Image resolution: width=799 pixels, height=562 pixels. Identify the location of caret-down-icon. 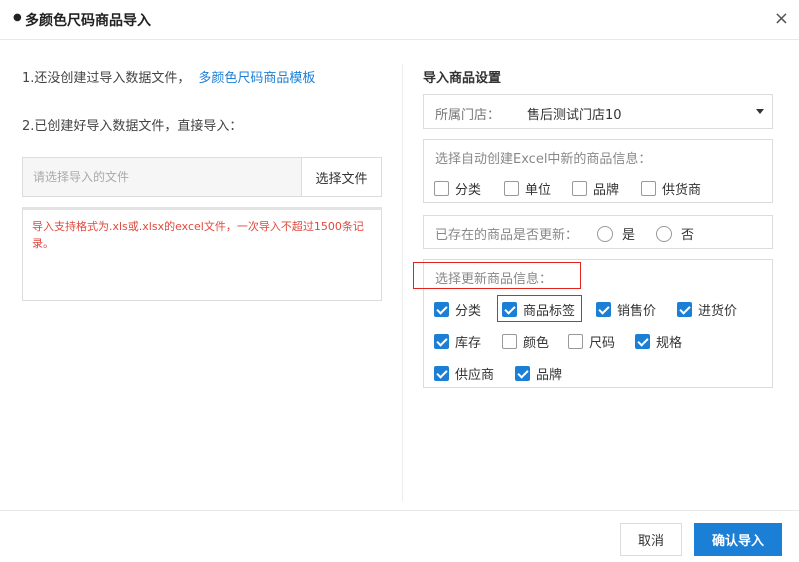
(760, 111).